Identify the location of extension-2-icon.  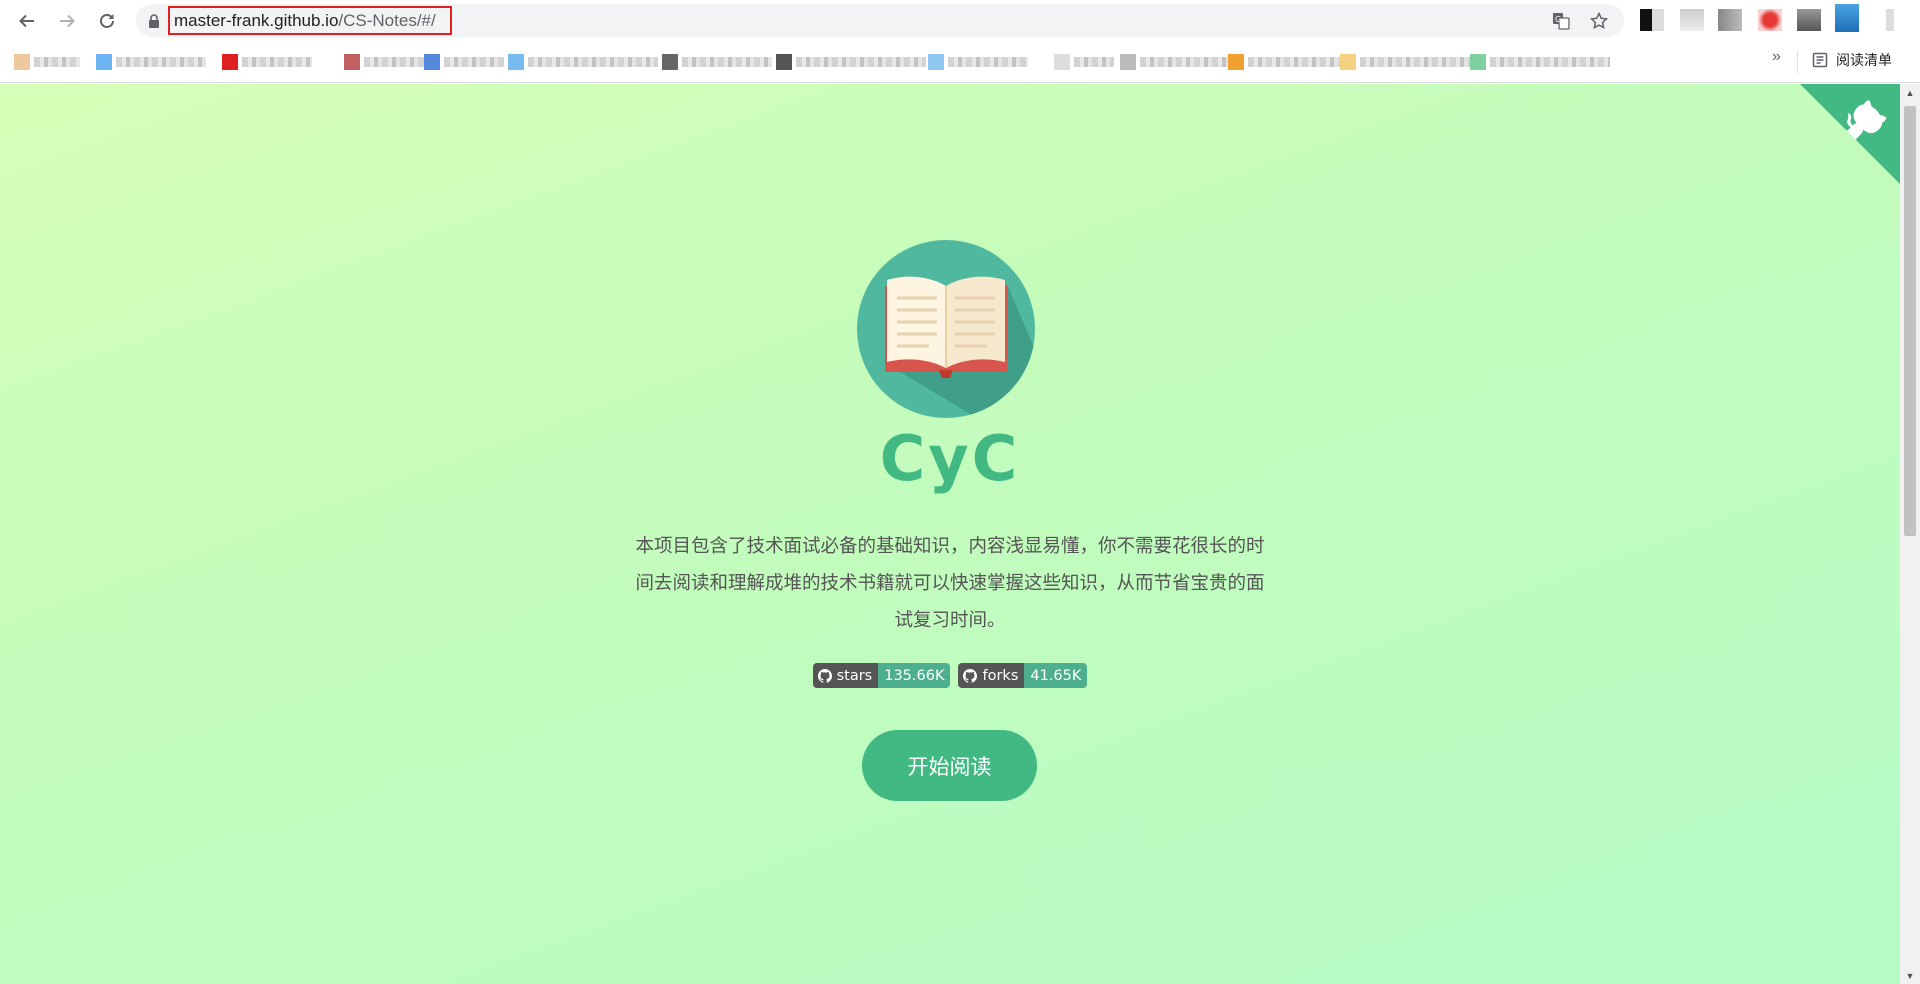
(1692, 20).